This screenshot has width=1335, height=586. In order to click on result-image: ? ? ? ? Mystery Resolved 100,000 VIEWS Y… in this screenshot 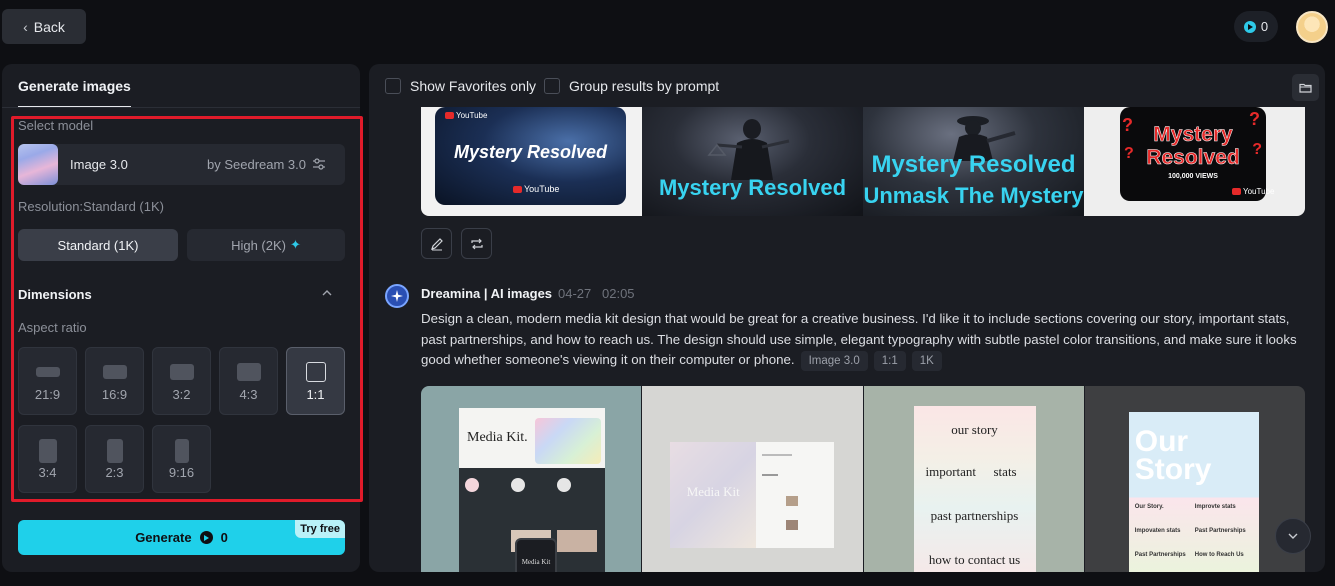, I will do `click(1194, 161)`.